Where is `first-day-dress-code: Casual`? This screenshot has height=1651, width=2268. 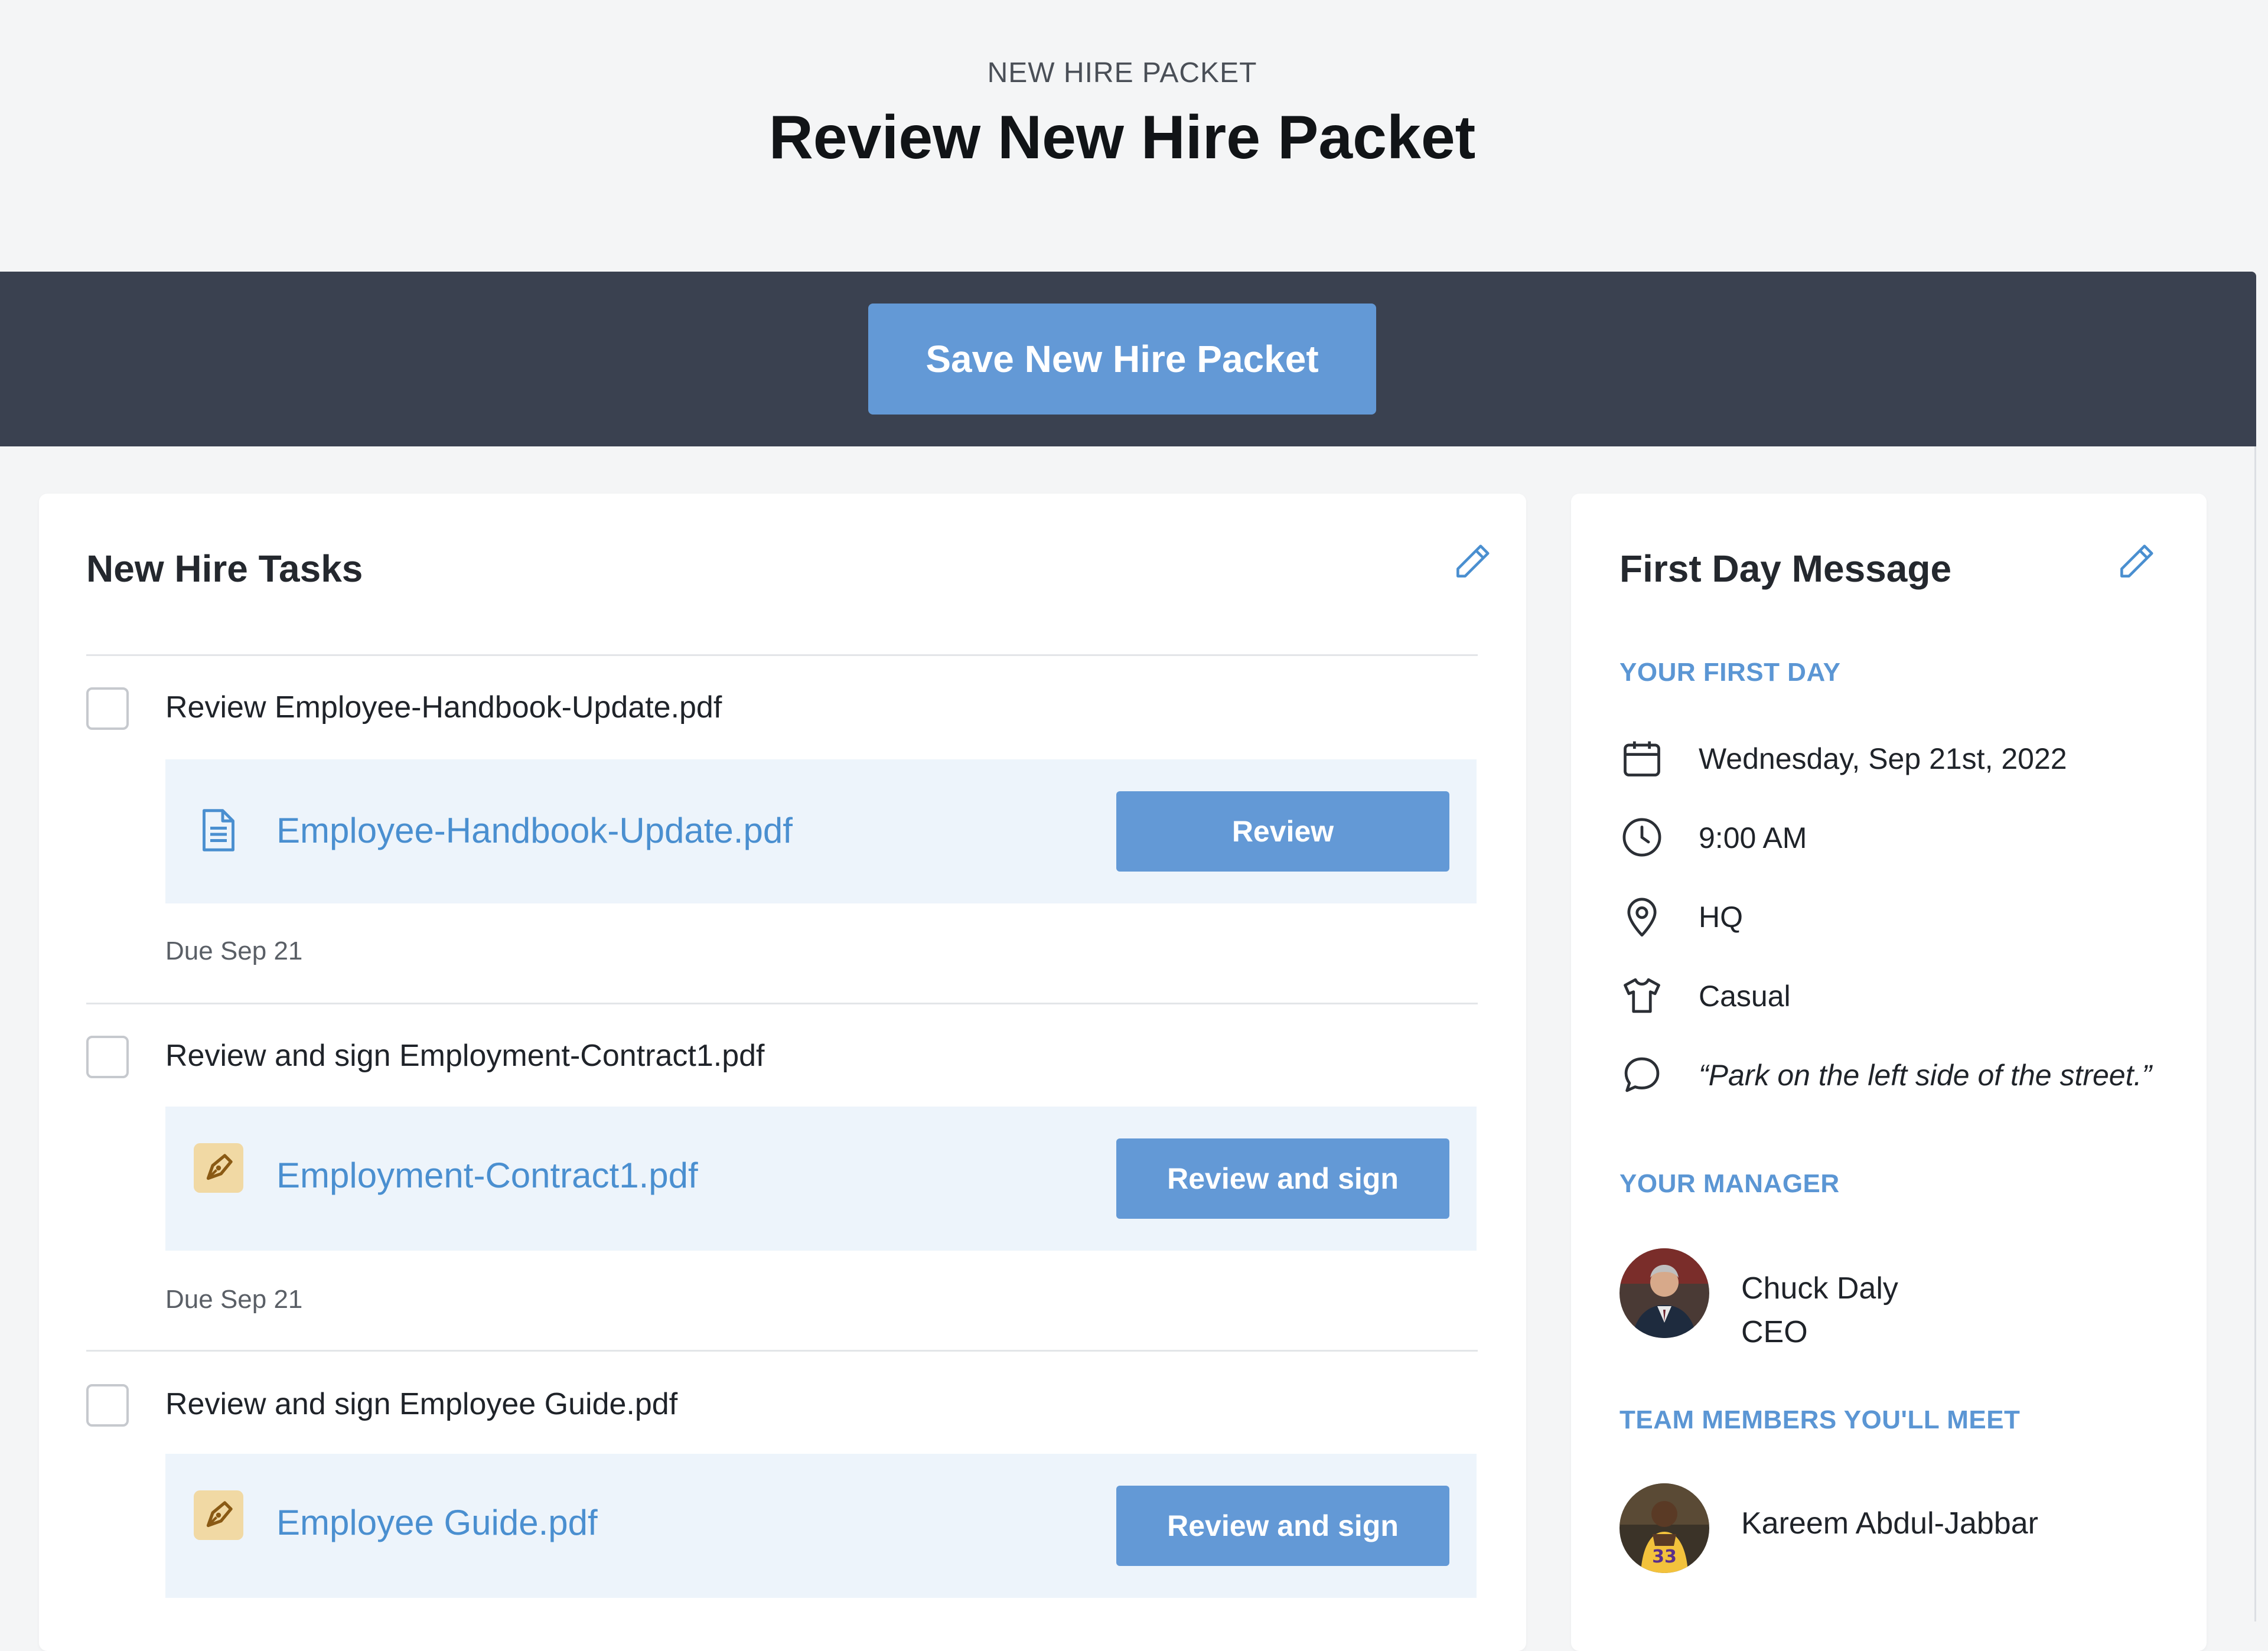
first-day-dress-code: Casual is located at coordinates (1908, 996).